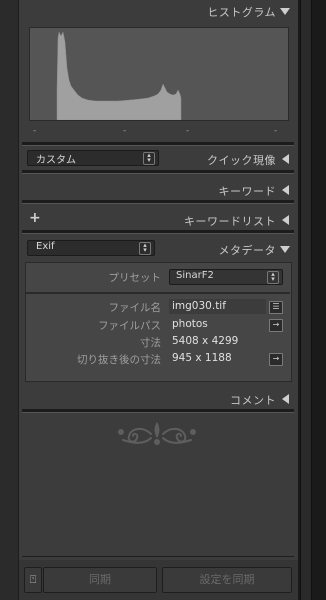  I want to click on sync-settings-button: 設定を同期, so click(227, 580).